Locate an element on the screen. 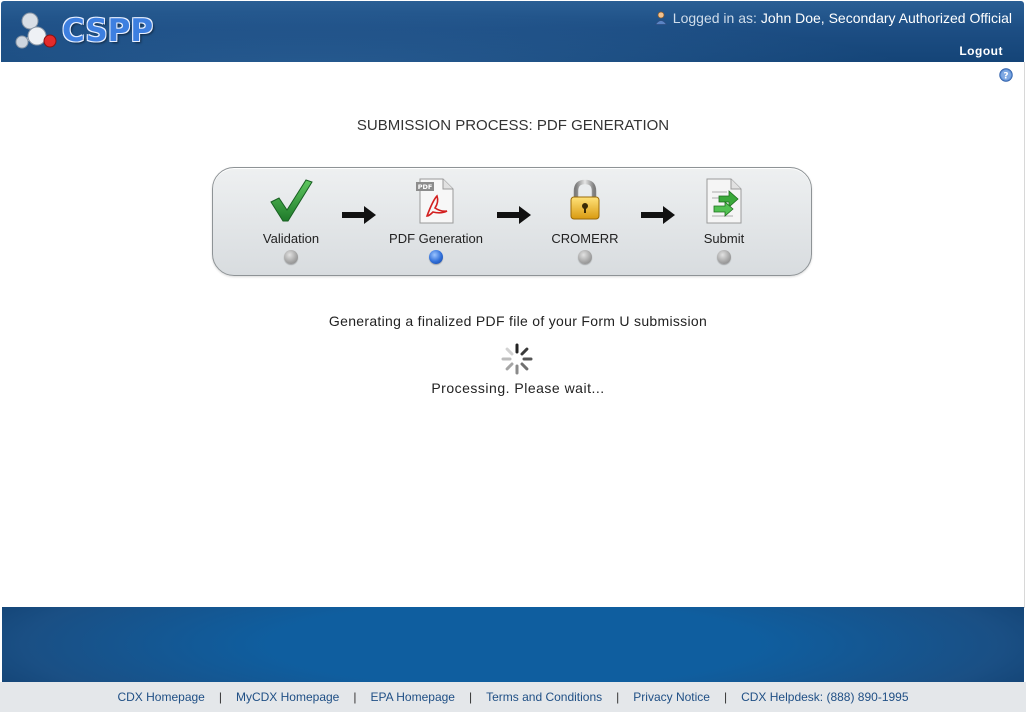 The height and width of the screenshot is (712, 1026). step-indicator-dot-active is located at coordinates (436, 257).